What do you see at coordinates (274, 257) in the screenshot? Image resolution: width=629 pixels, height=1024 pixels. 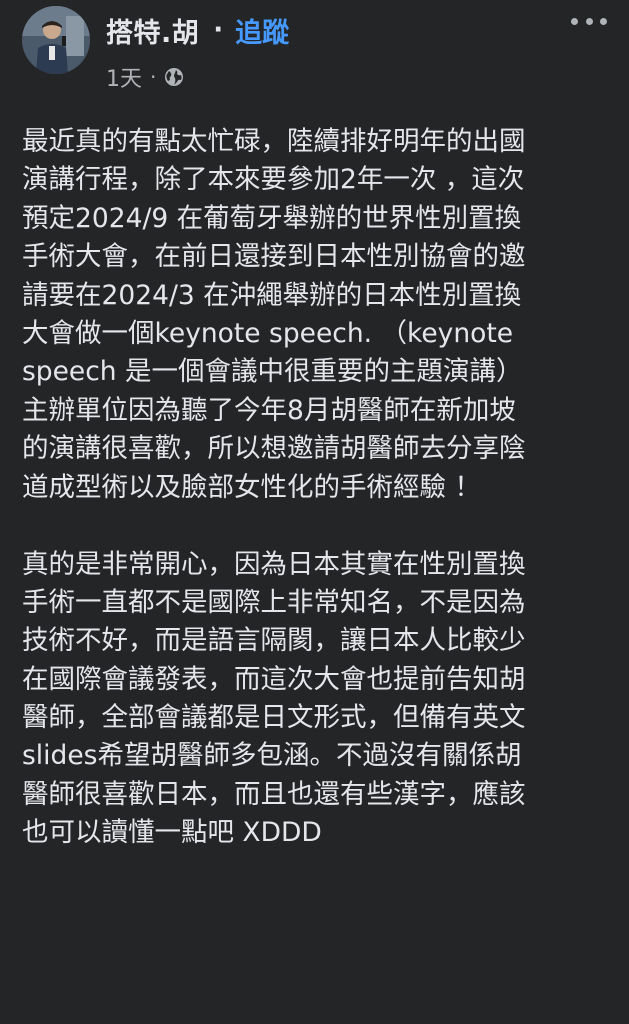 I see `post-line: 手術大會，在前日還接到日本性別協會的邀` at bounding box center [274, 257].